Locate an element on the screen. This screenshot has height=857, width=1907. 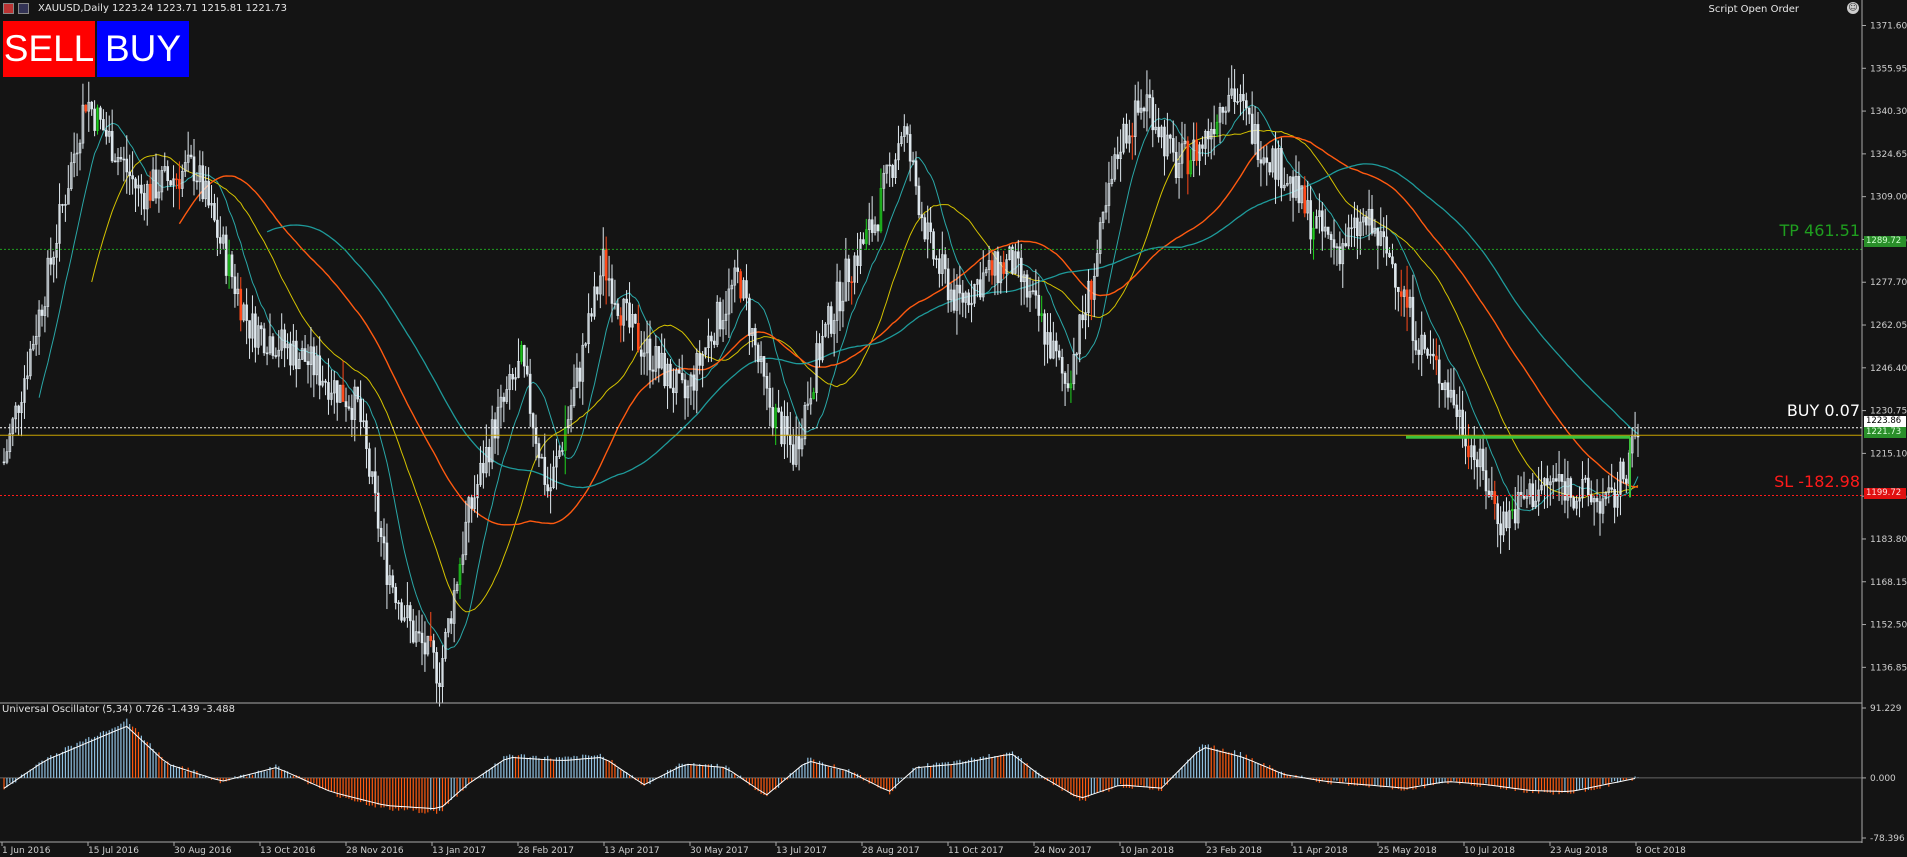
tp-price-tag: 1289.72 is located at coordinates (1885, 241).